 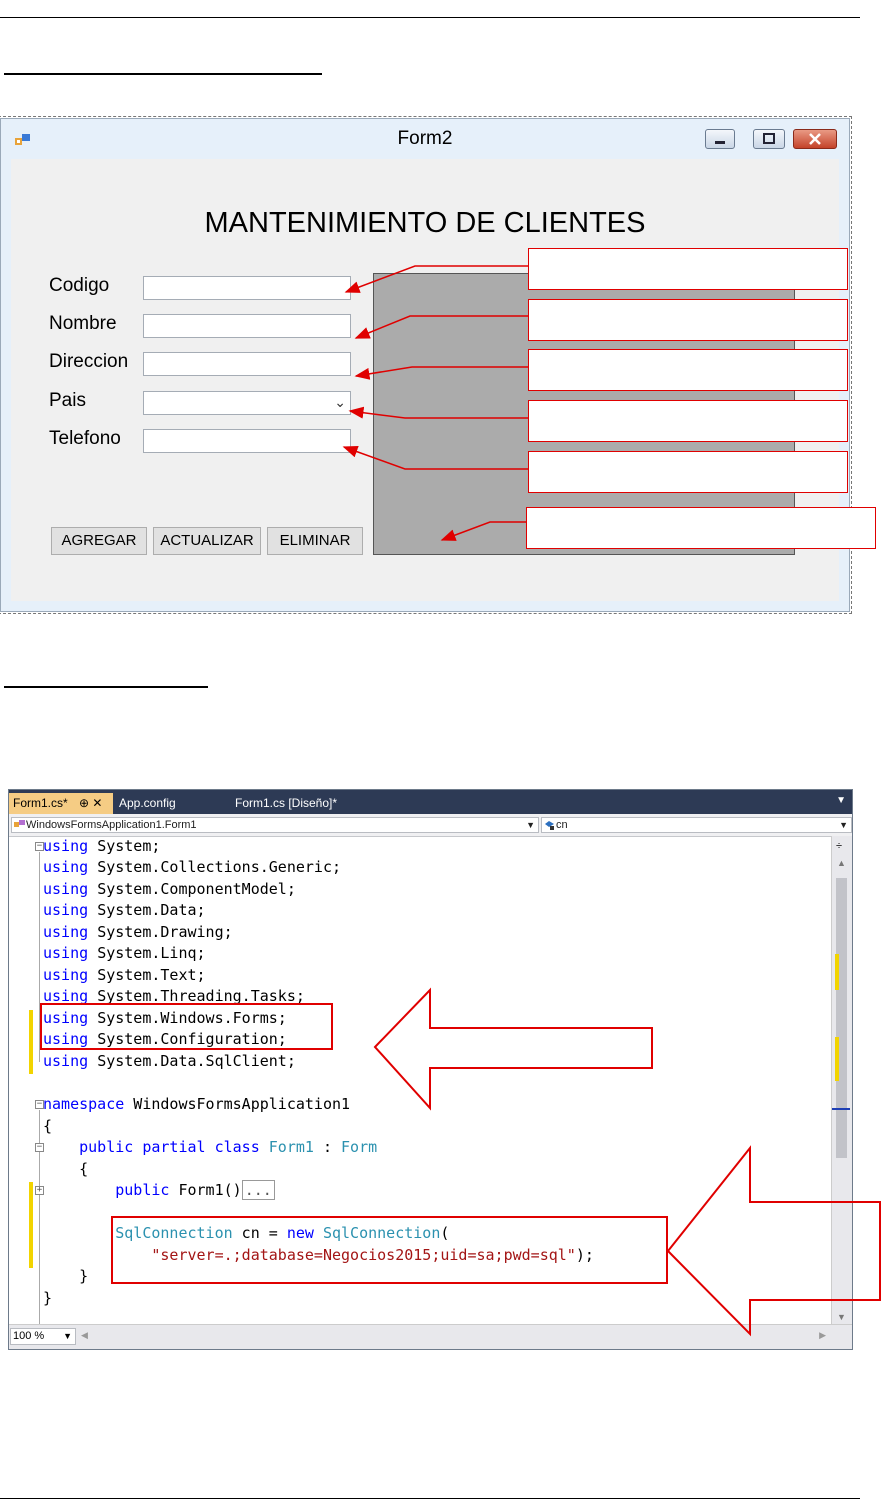 I want to click on arrow-pais, so click(x=438, y=412).